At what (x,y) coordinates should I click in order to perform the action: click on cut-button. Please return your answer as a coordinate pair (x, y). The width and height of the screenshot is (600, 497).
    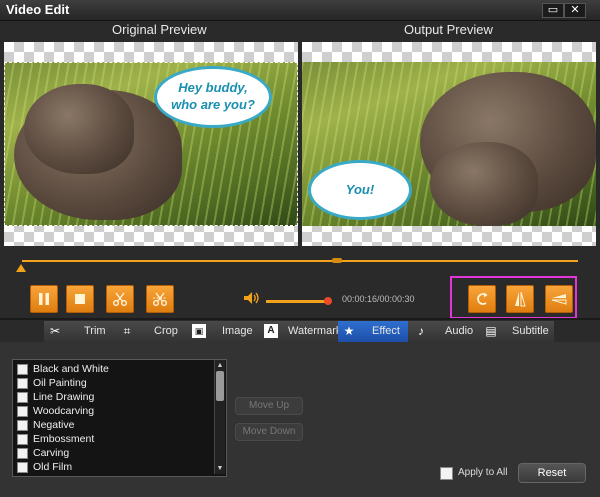
    Looking at the image, I should click on (120, 299).